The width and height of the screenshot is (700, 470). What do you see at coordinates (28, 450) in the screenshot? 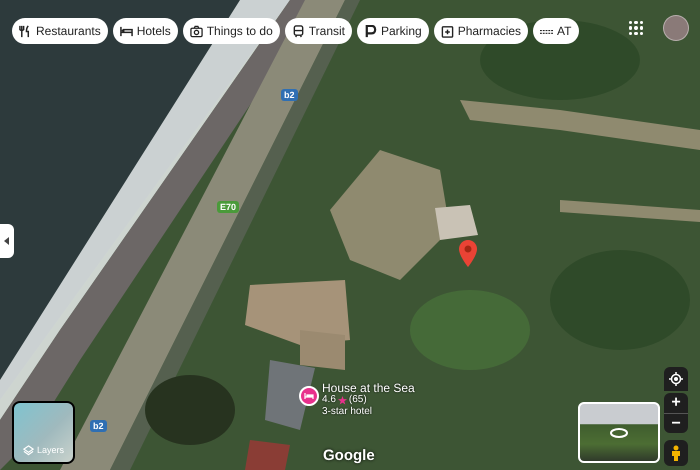
I see `layers-icon` at bounding box center [28, 450].